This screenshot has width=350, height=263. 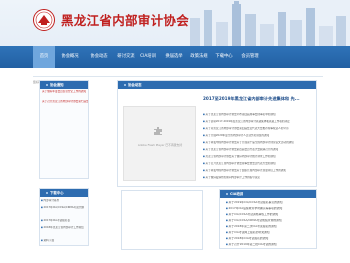 What do you see at coordinates (64, 201) in the screenshot?
I see `download-item: 内部审计基准` at bounding box center [64, 201].